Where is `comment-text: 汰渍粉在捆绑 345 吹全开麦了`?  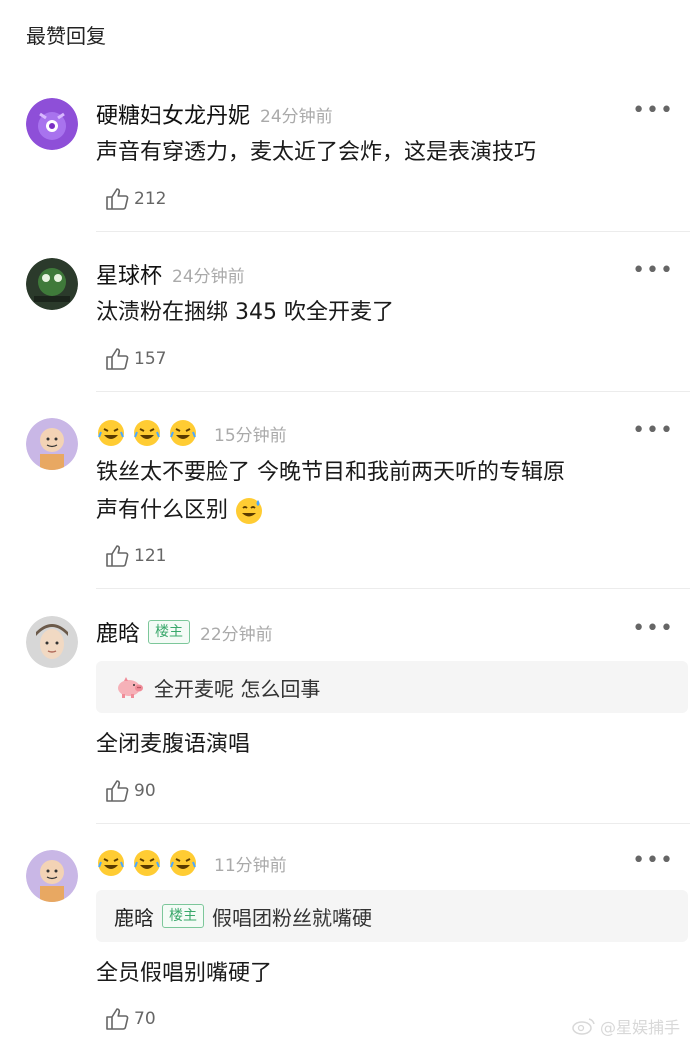 comment-text: 汰渍粉在捆绑 345 吹全开麦了 is located at coordinates (245, 312).